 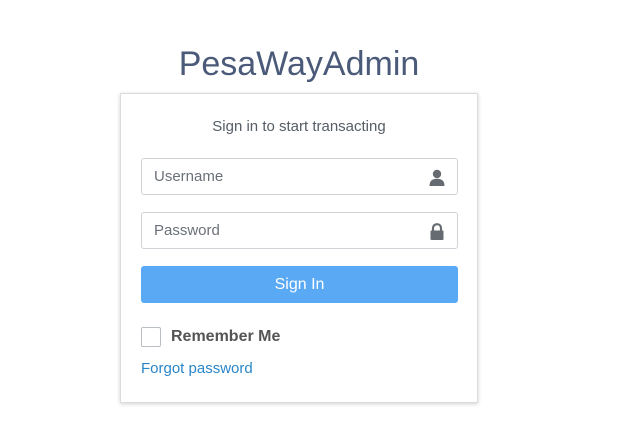 I want to click on lock-icon, so click(x=437, y=231).